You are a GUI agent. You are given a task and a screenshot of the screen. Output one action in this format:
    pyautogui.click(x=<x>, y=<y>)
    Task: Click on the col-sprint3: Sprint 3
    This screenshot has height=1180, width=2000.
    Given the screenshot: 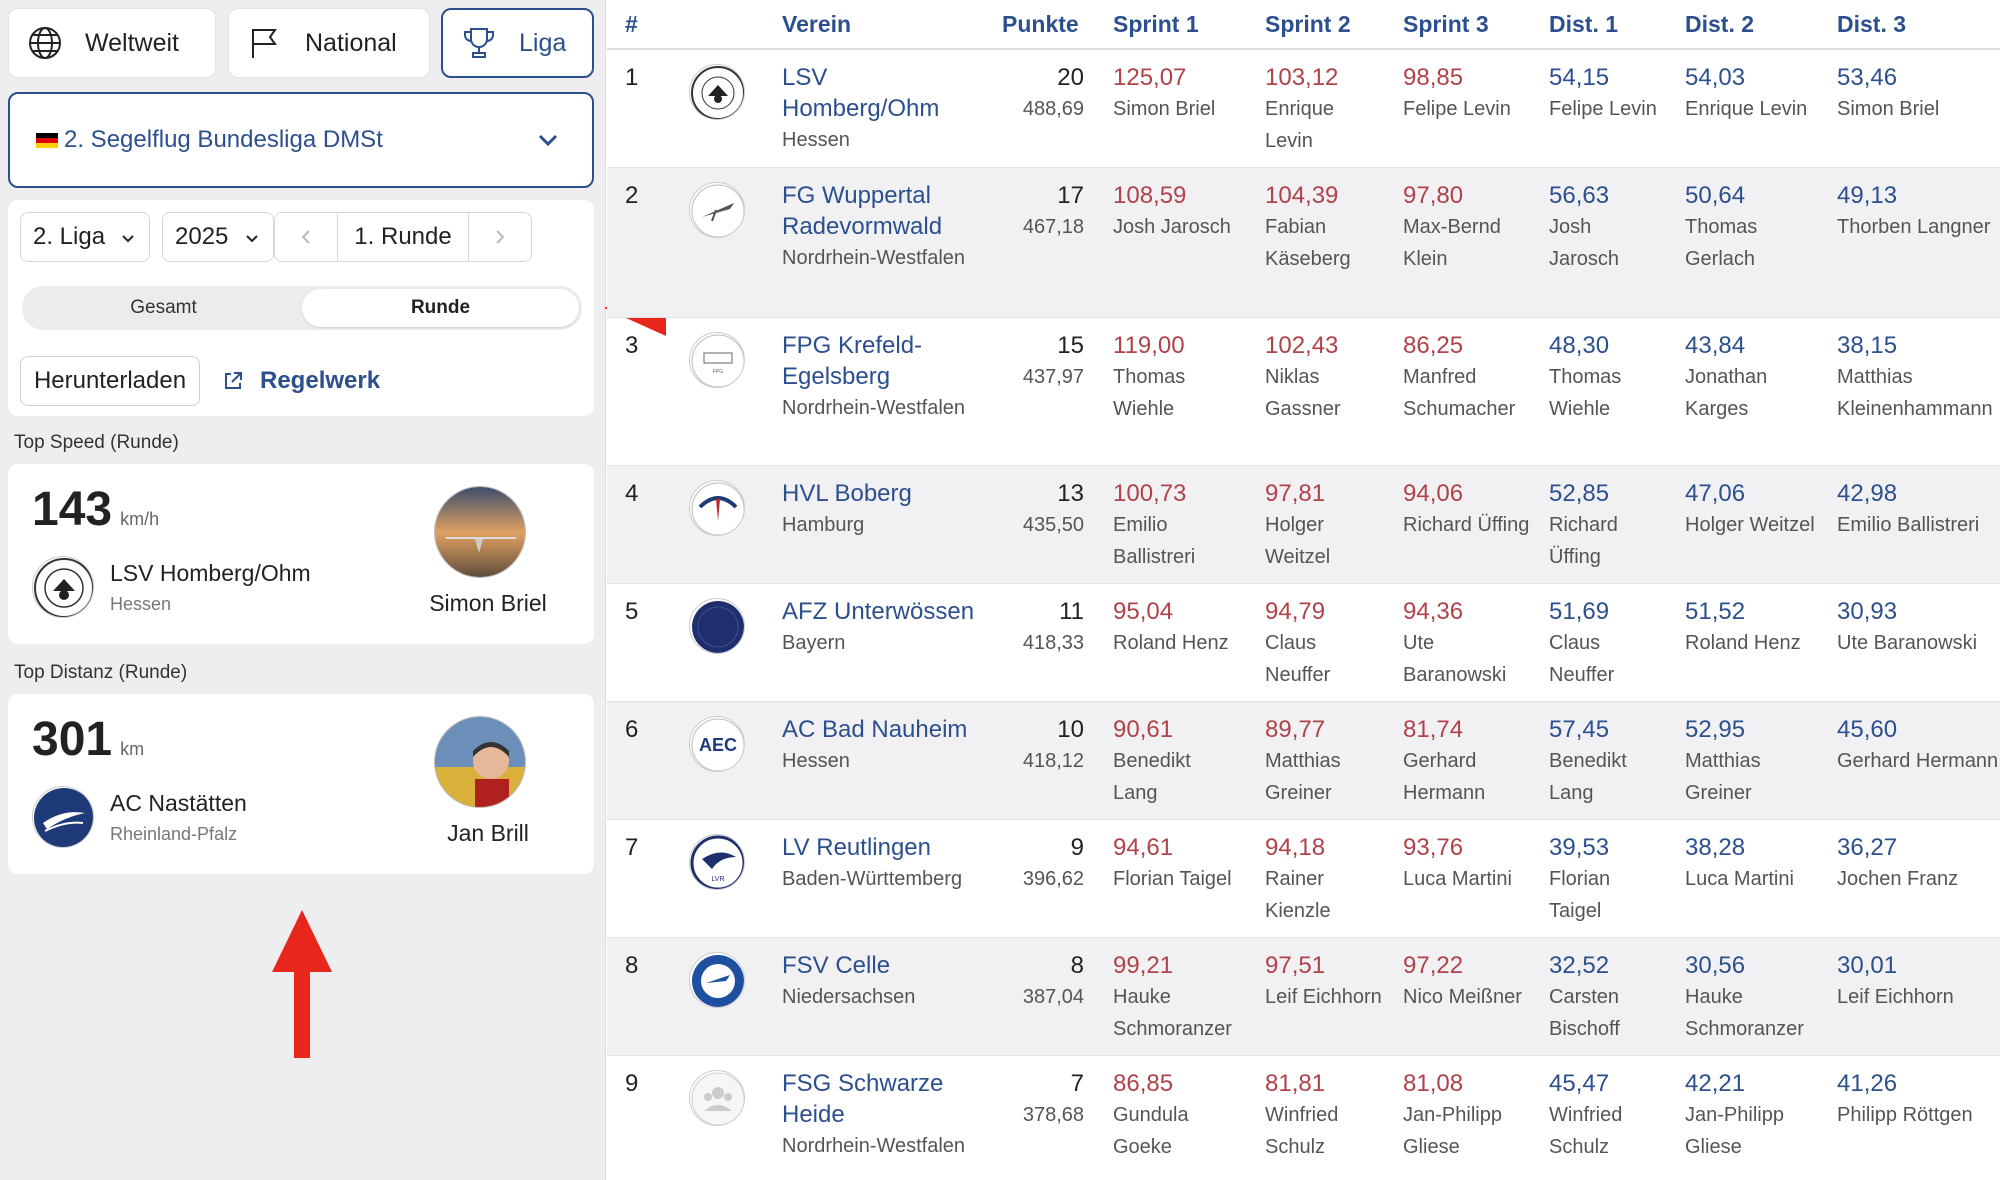 What is the action you would take?
    pyautogui.click(x=1446, y=24)
    